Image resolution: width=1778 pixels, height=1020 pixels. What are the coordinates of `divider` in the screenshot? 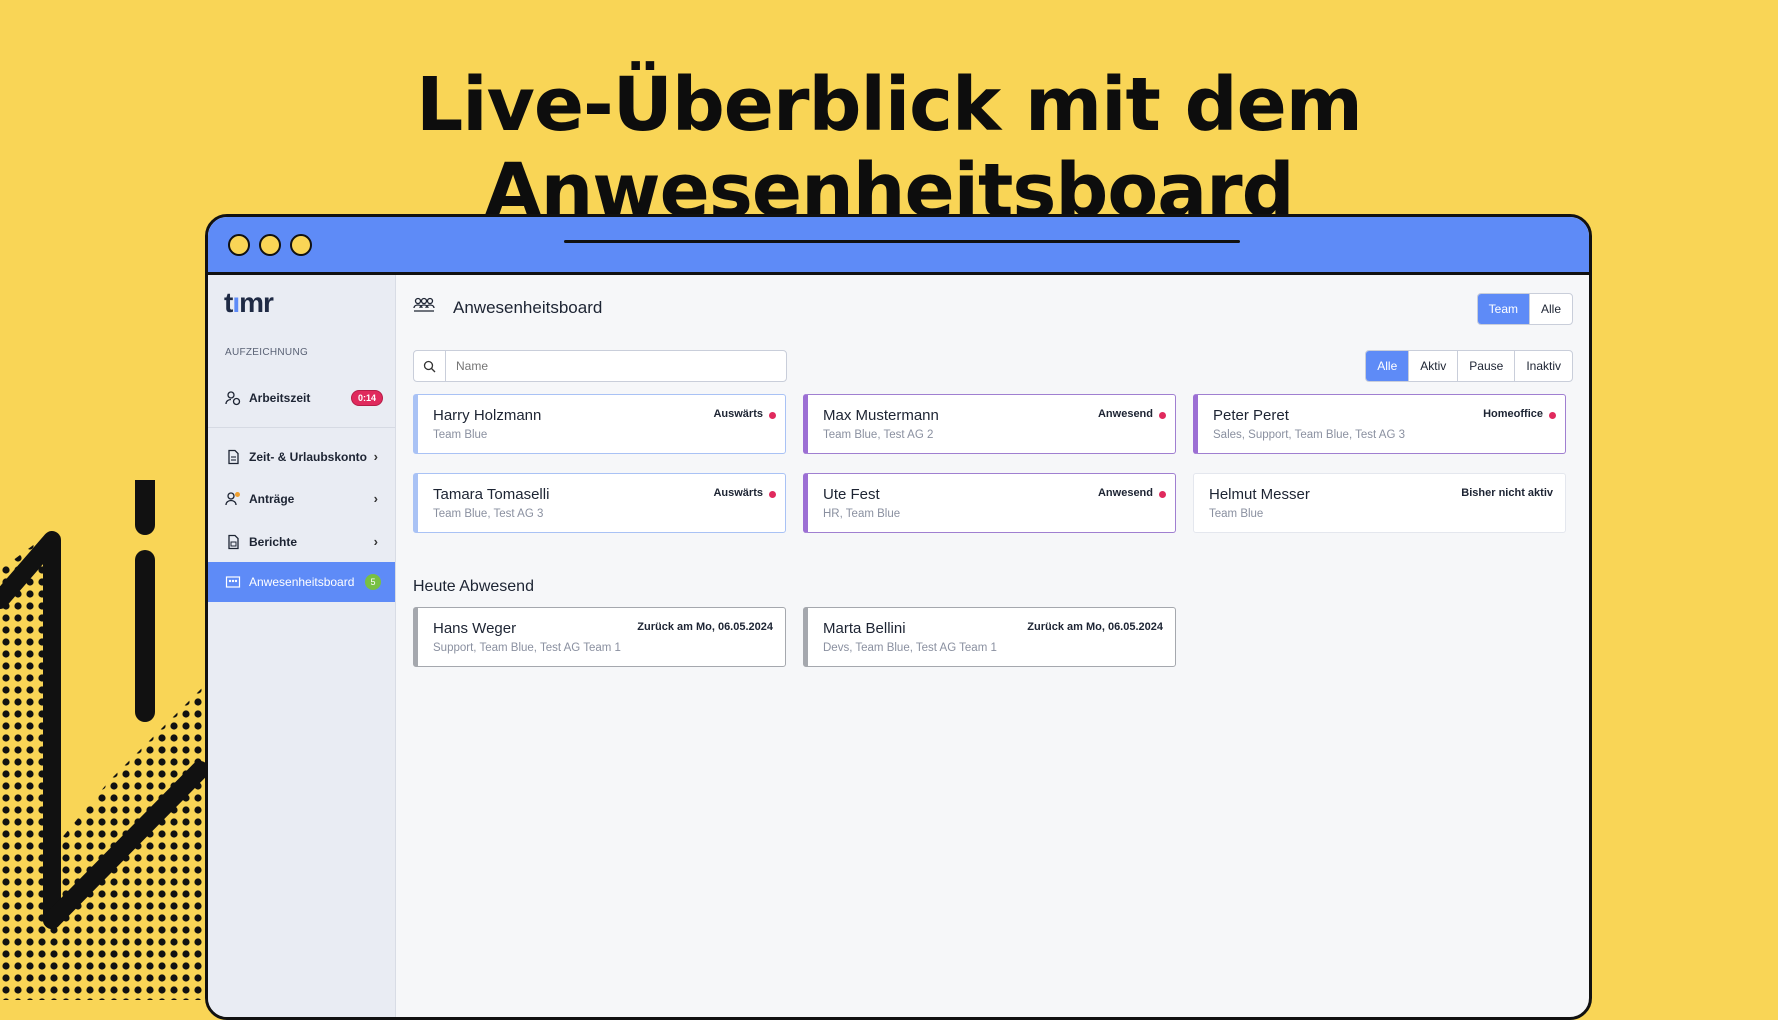 It's located at (301, 427).